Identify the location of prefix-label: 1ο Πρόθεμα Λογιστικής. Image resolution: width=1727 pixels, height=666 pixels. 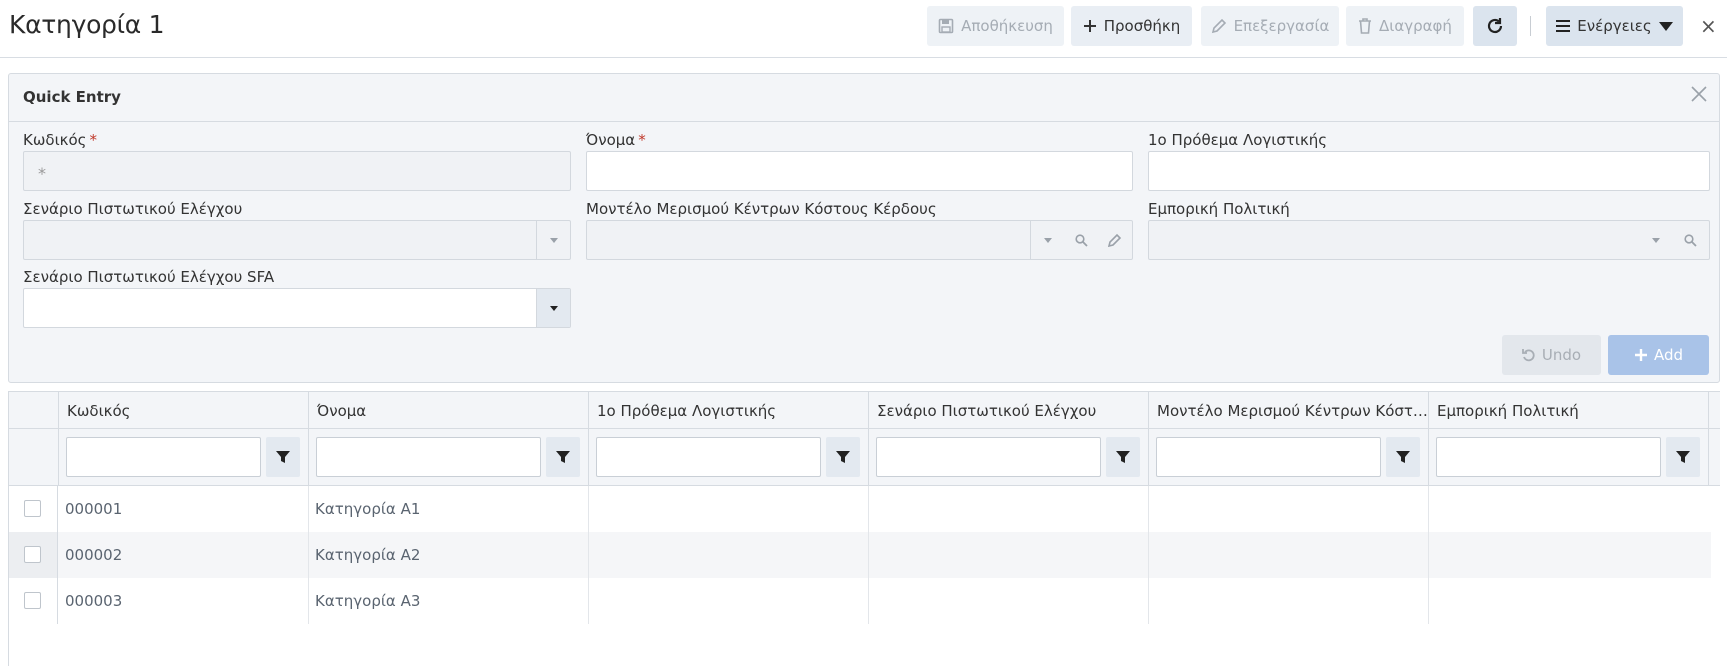
(1238, 140).